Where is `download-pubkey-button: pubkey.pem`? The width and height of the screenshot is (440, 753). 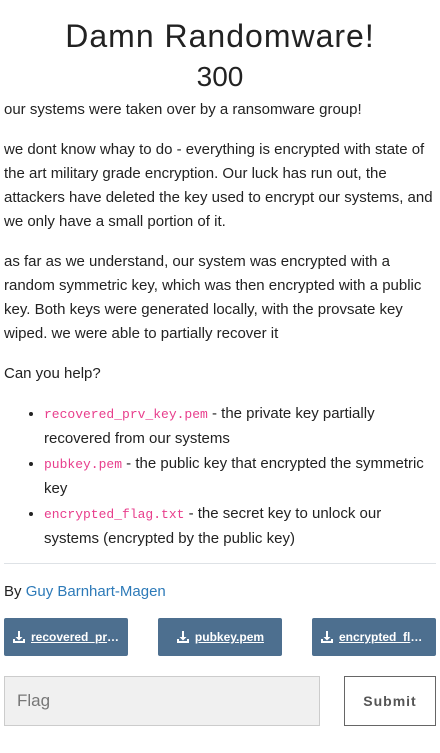 download-pubkey-button: pubkey.pem is located at coordinates (220, 637).